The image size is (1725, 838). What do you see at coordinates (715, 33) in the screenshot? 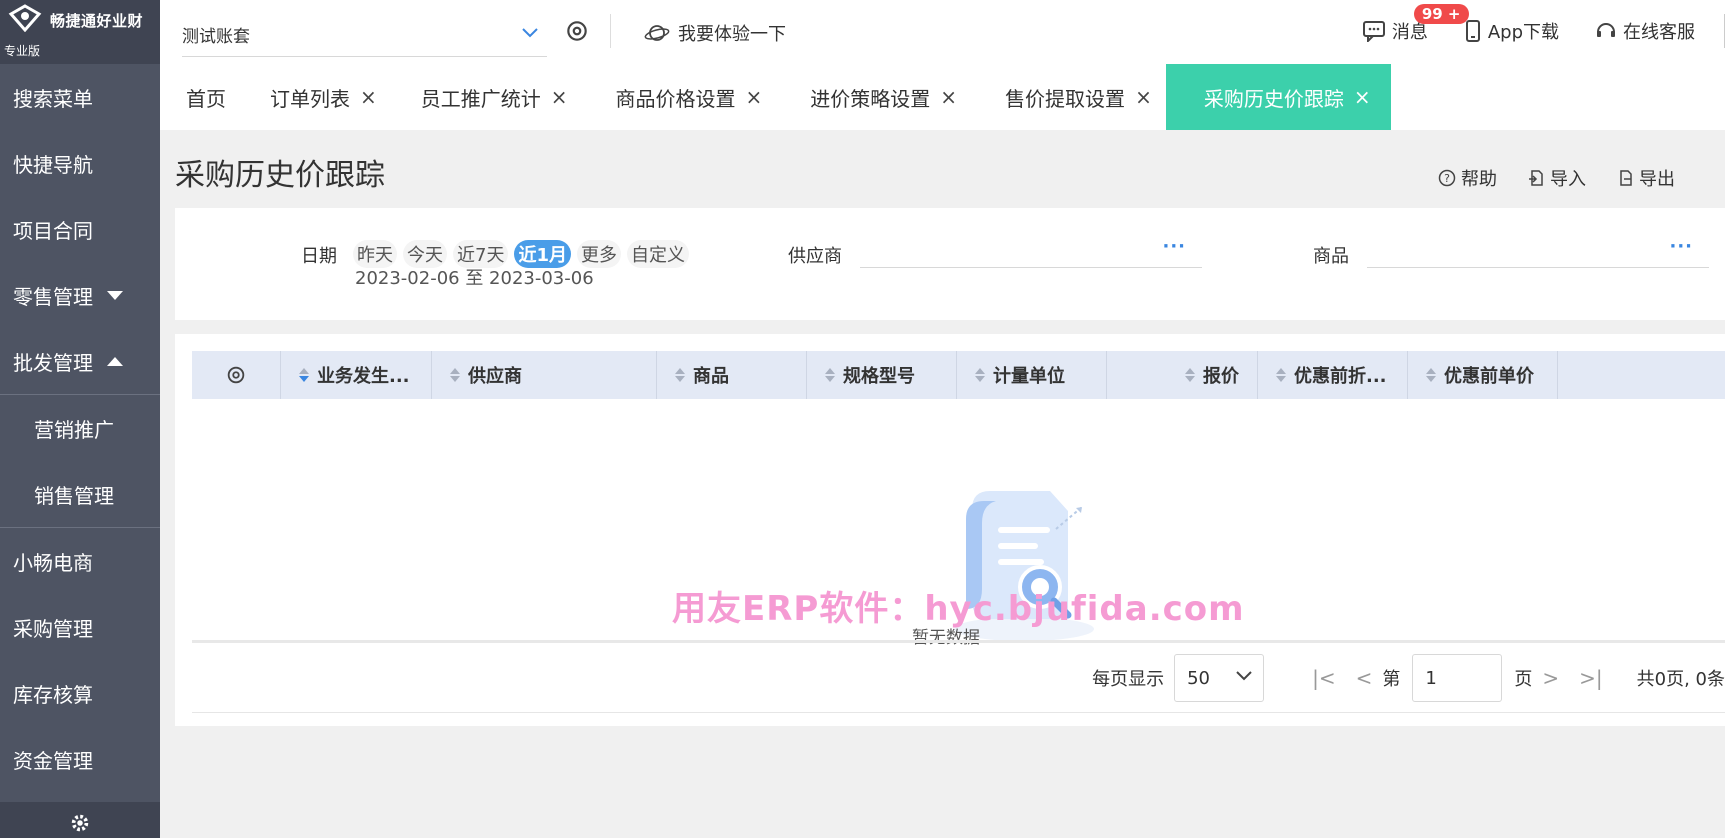
I see `try-it-link: 我要体验一下` at bounding box center [715, 33].